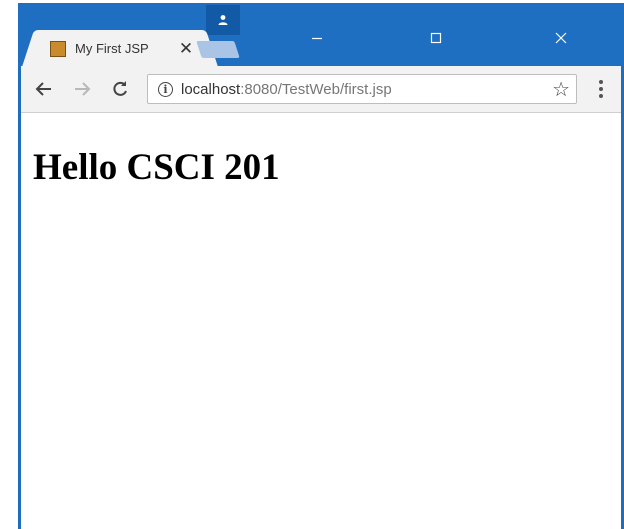 The width and height of the screenshot is (624, 529). I want to click on java-cup-icon, so click(58, 48).